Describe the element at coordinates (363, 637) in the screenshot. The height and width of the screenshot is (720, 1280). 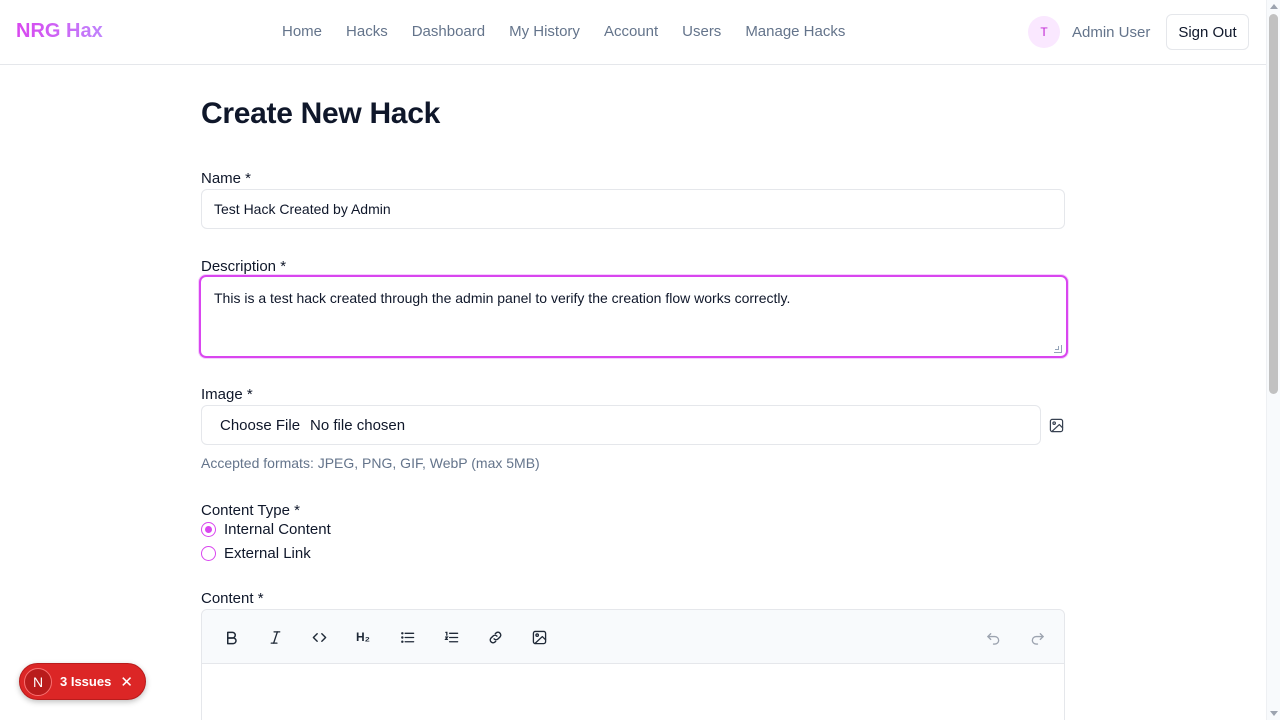
I see `heading-icon: H₂` at that location.